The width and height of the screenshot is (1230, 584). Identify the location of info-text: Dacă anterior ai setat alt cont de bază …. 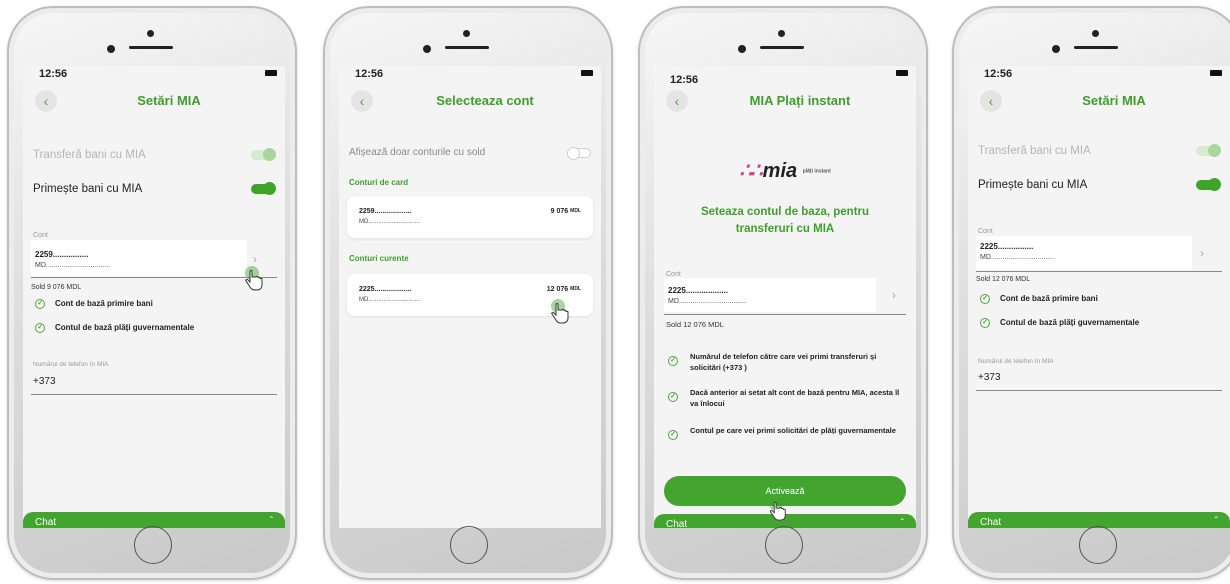
(795, 398).